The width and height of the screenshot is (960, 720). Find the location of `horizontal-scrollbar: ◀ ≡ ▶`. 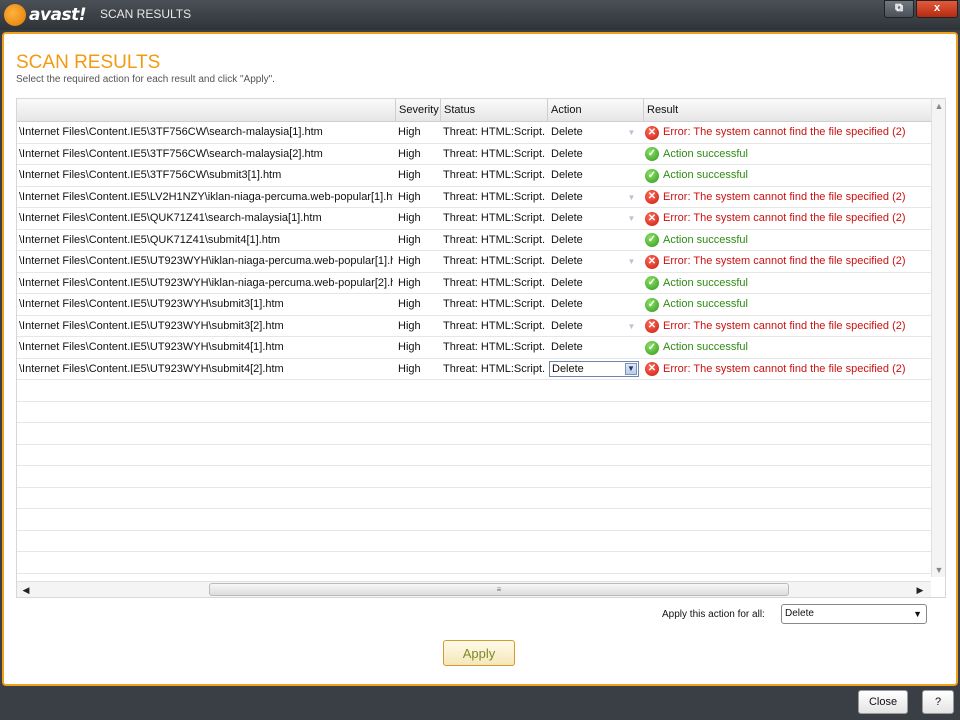

horizontal-scrollbar: ◀ ≡ ▶ is located at coordinates (474, 589).